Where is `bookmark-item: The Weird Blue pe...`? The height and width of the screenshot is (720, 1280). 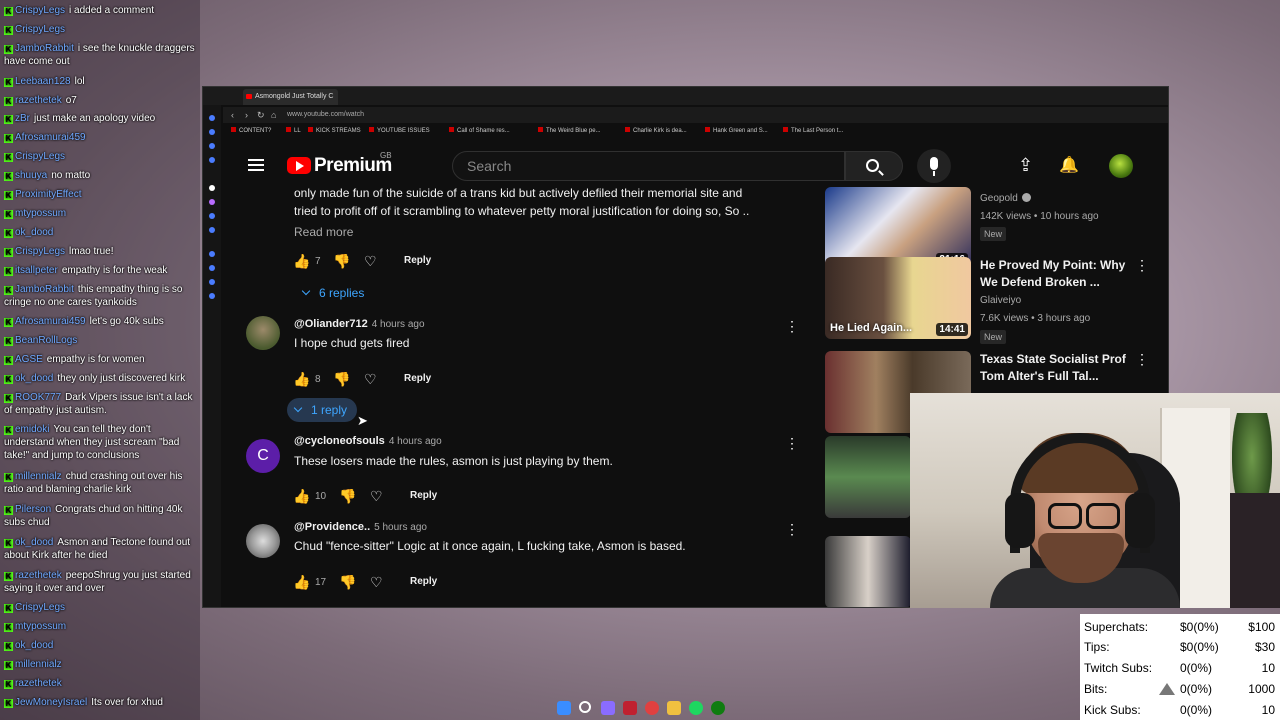 bookmark-item: The Weird Blue pe... is located at coordinates (569, 130).